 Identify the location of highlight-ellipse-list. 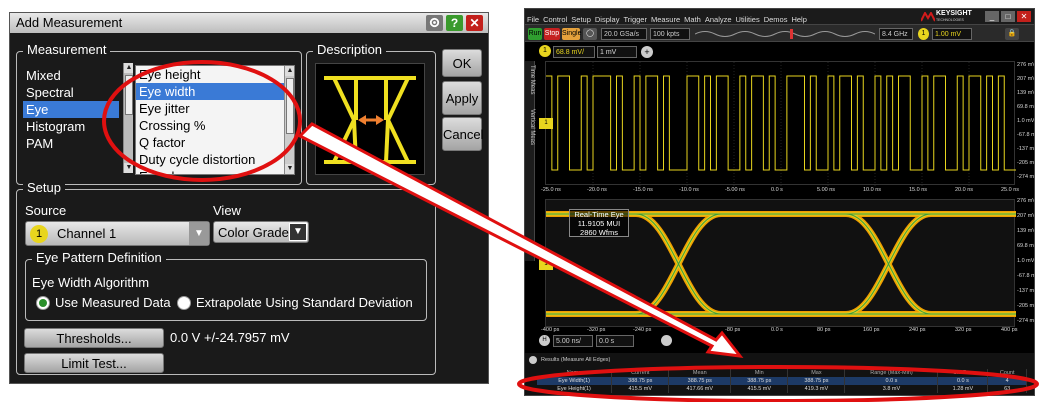
(202, 121).